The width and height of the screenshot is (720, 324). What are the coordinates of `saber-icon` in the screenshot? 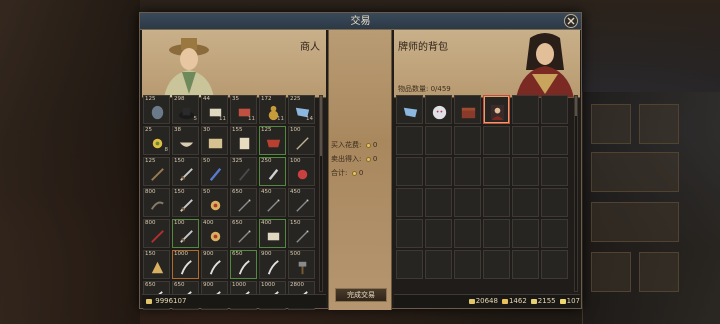 It's located at (215, 267).